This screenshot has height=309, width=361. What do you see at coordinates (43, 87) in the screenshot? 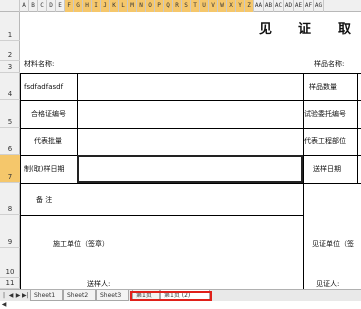
I see `cell-fsdfadfasdf: fsdfadfasdf` at bounding box center [43, 87].